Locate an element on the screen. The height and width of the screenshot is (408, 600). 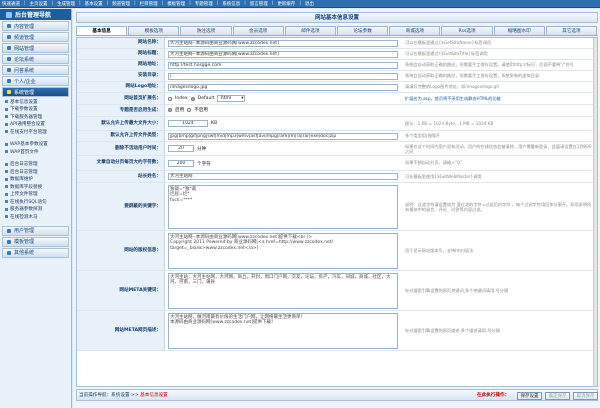
upload-types-input is located at coordinates (283, 136).